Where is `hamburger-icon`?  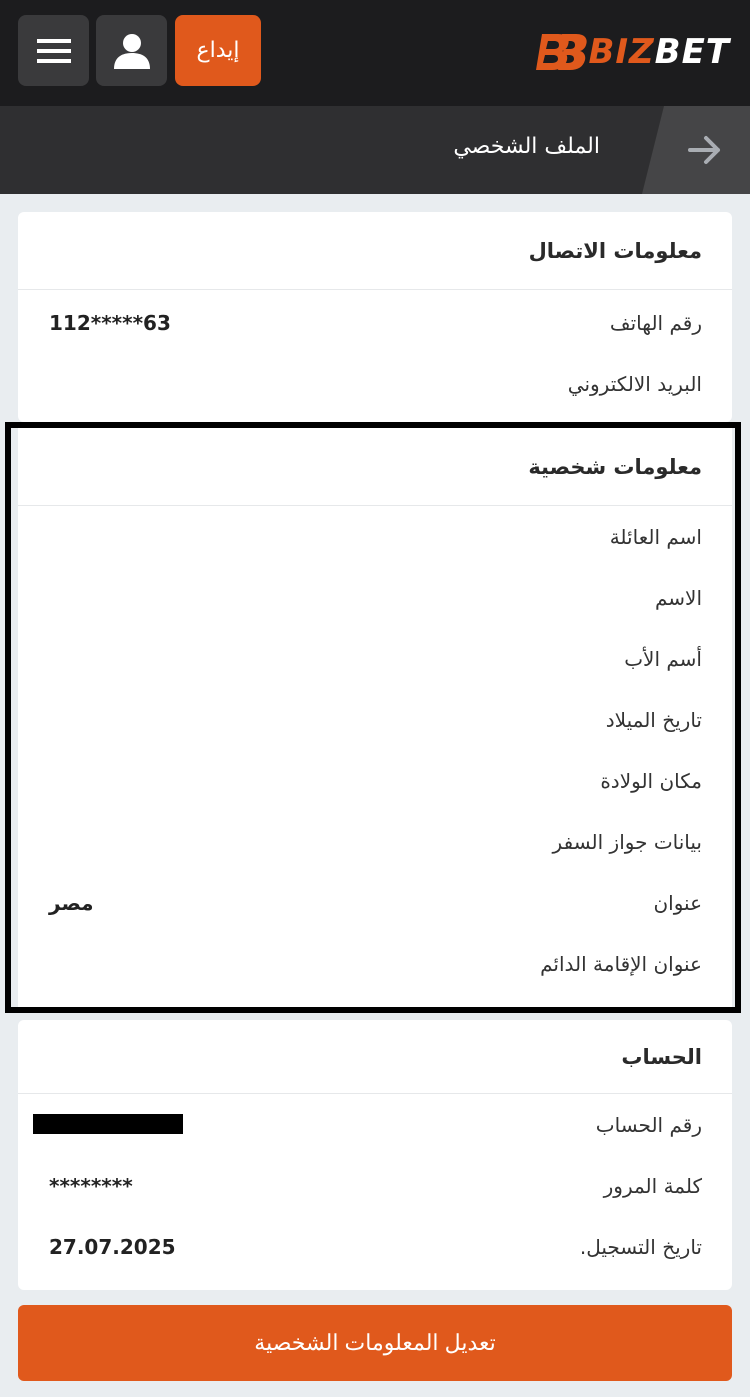 hamburger-icon is located at coordinates (53, 50).